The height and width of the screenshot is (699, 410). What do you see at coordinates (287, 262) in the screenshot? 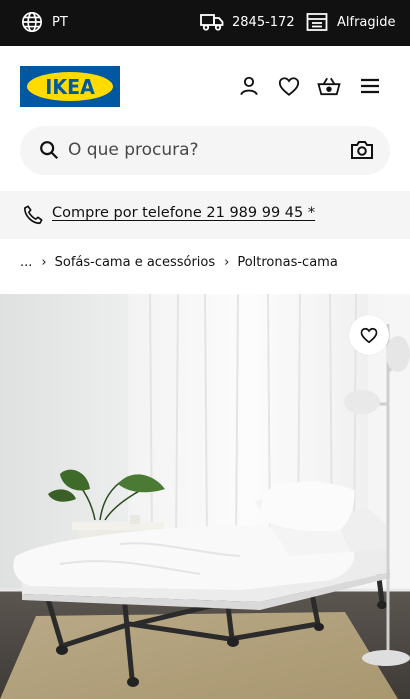
I see `breadcrumb-item-chair-beds: Poltronas-cama` at bounding box center [287, 262].